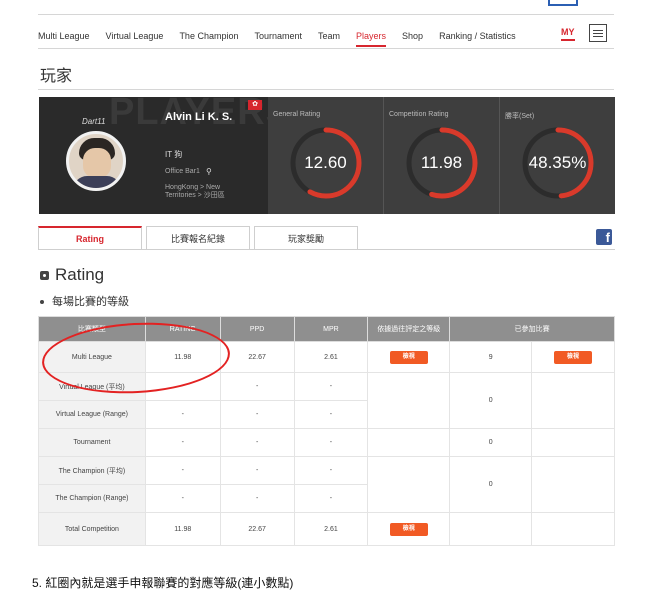  Describe the element at coordinates (331, 329) in the screenshot. I see `col-header-mpr: MPR` at that location.